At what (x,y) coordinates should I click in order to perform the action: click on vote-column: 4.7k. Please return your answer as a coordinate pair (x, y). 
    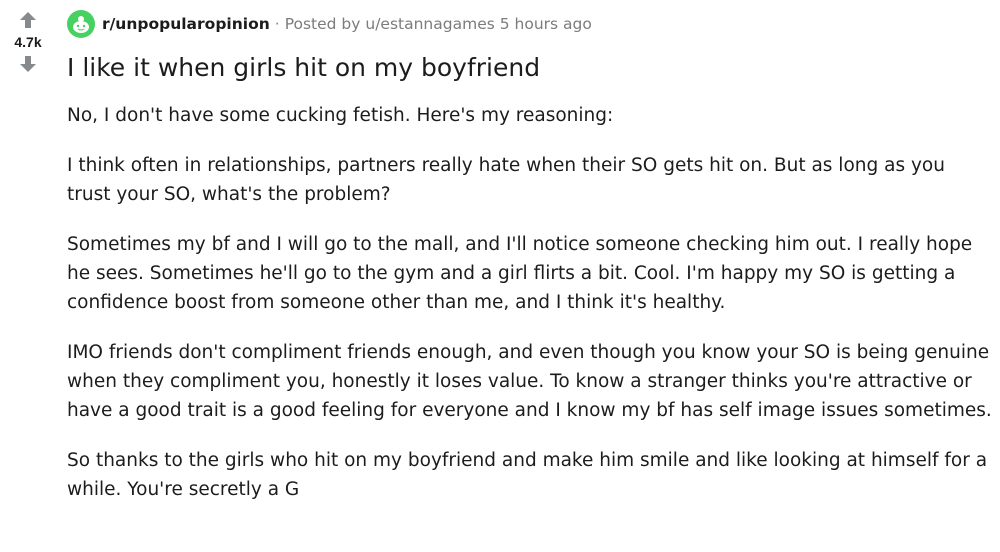
    Looking at the image, I should click on (28, 42).